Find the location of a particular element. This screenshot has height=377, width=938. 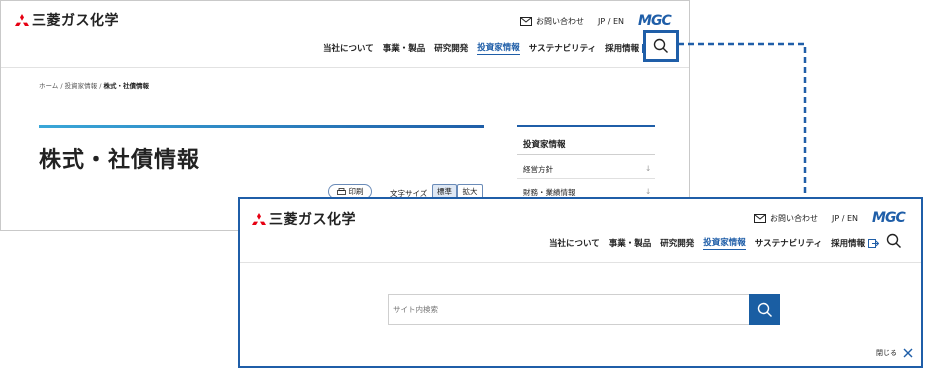

brand-name: 三菱ガス化学 is located at coordinates (312, 220).